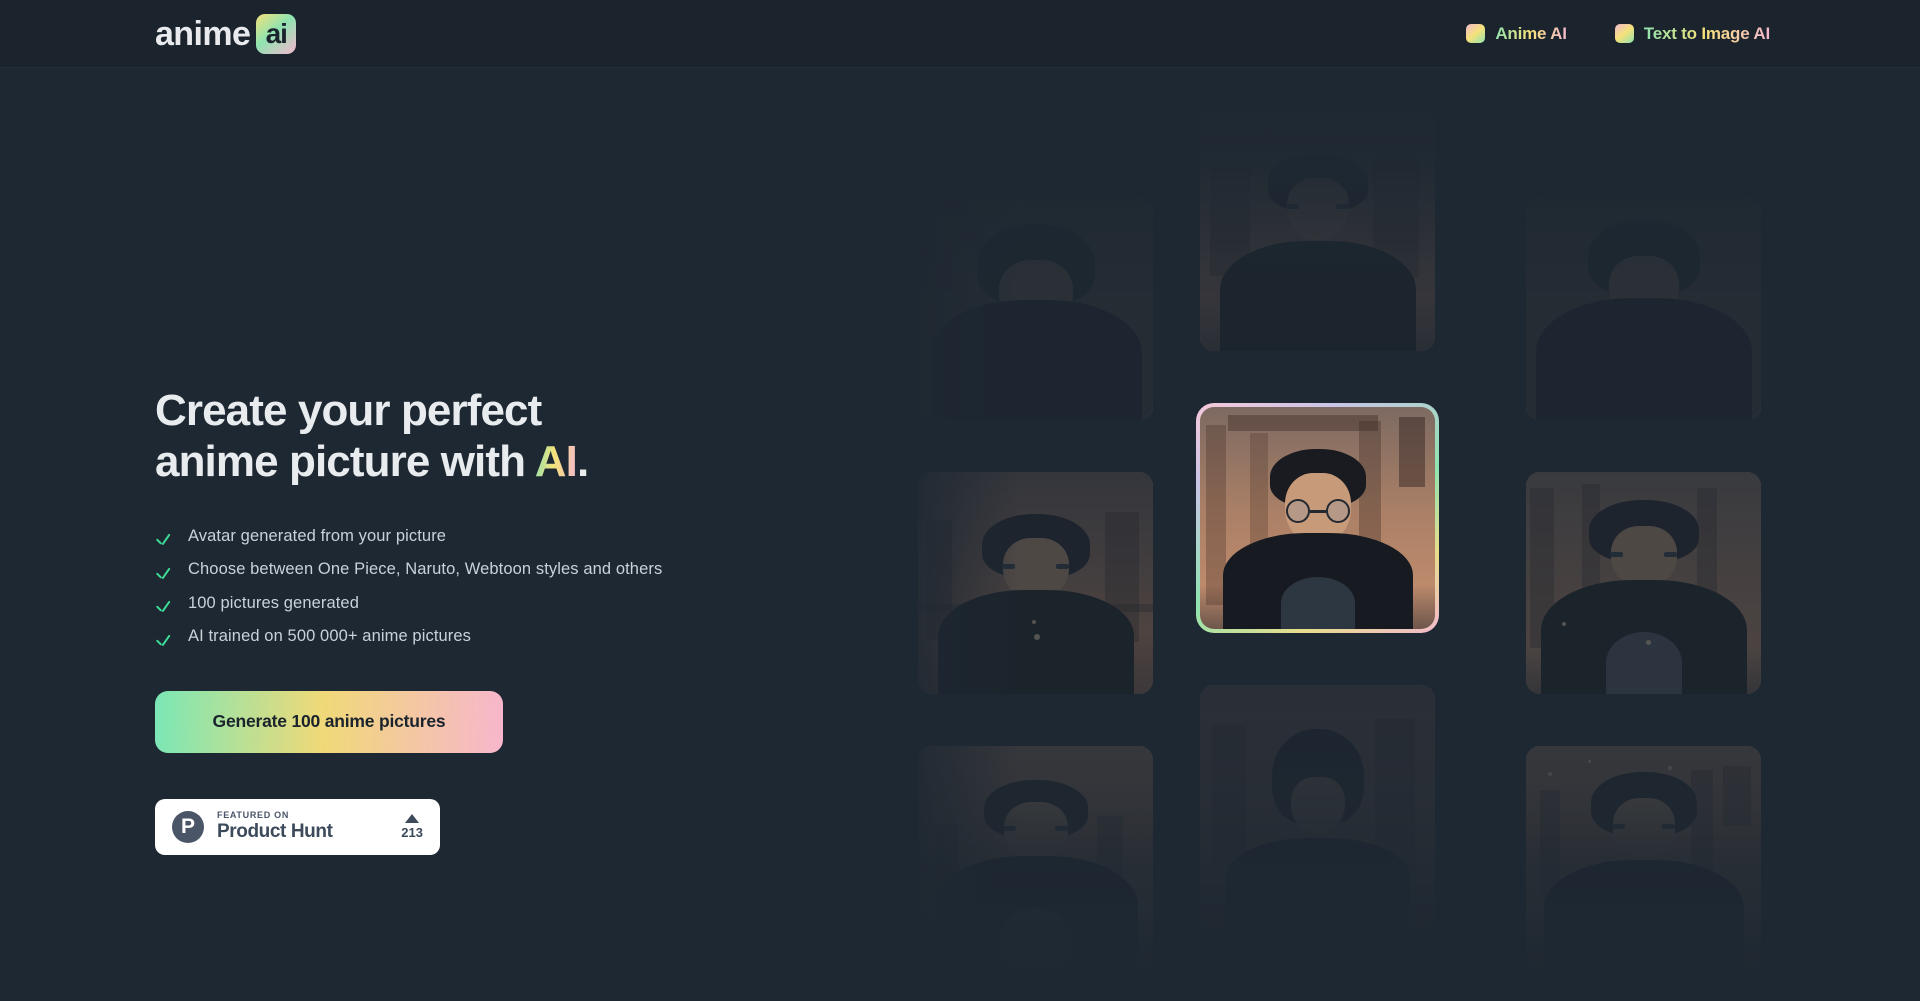 The width and height of the screenshot is (1920, 1001). I want to click on logo: anime ai, so click(226, 33).